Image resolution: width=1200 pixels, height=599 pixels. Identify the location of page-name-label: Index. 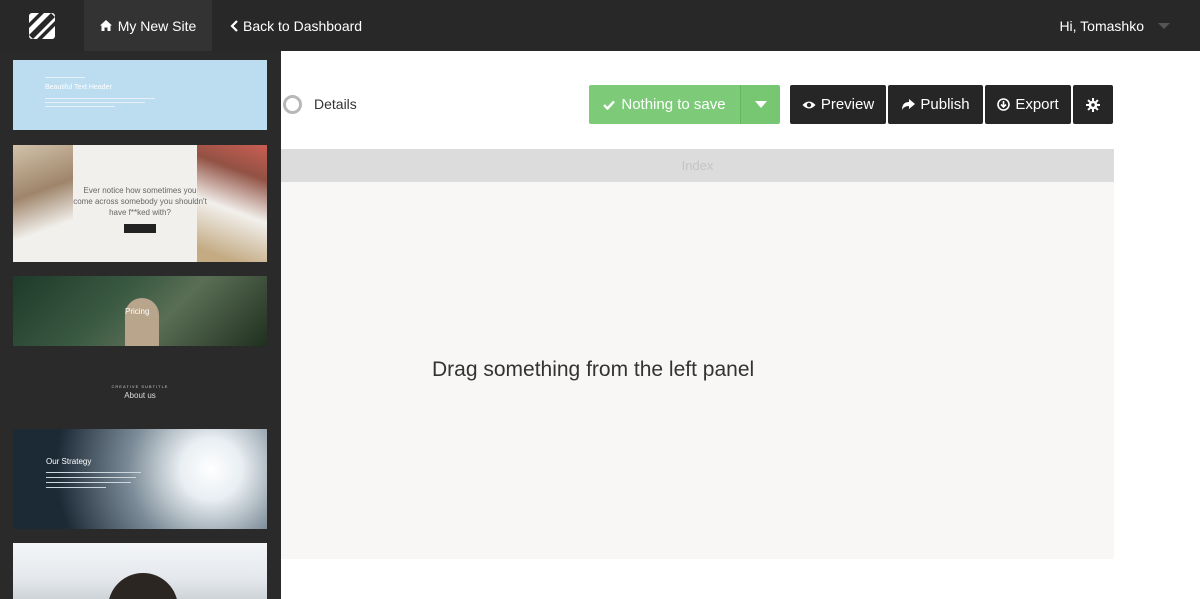
(697, 165).